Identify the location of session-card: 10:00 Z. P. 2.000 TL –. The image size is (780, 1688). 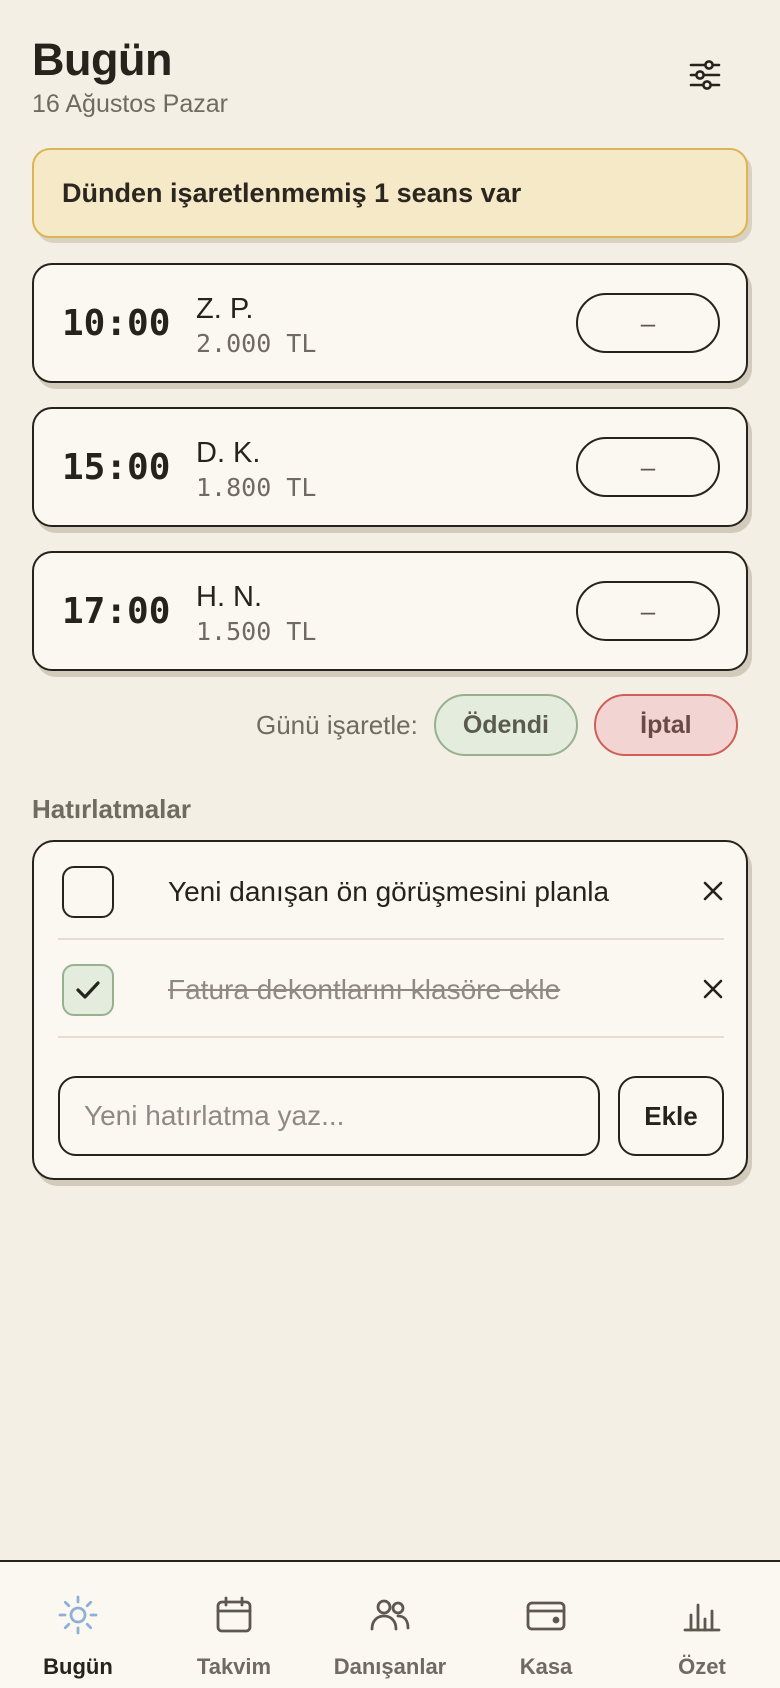
(390, 323).